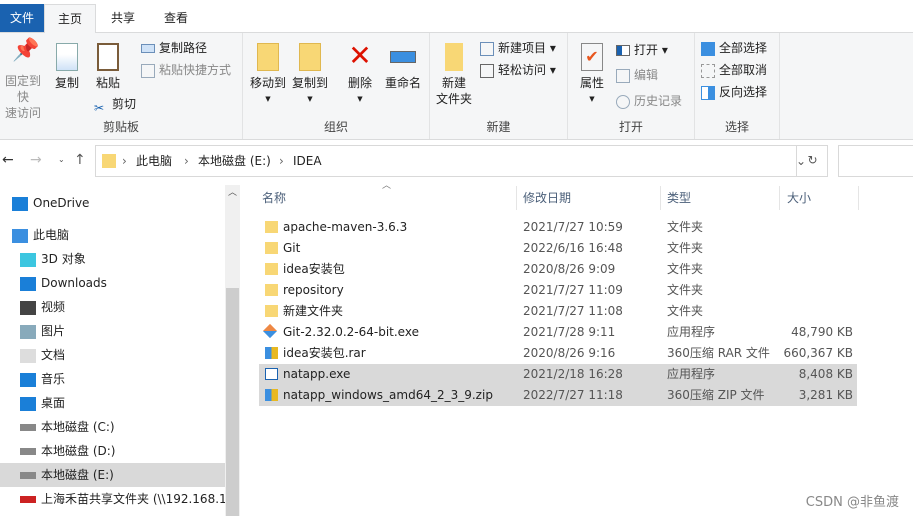 Image resolution: width=913 pixels, height=516 pixels. Describe the element at coordinates (734, 92) in the screenshot. I see `invert-selection-button: 反向选择` at that location.